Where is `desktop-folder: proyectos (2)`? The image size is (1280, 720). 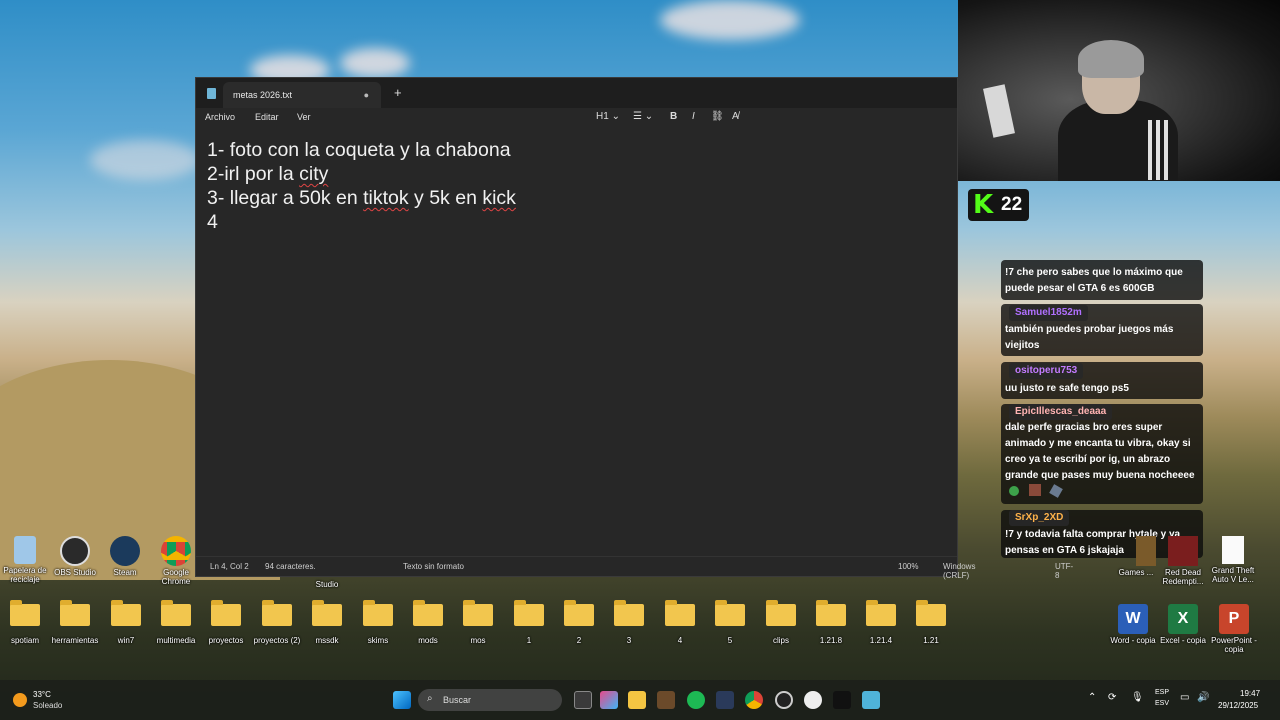
desktop-folder: proyectos (2) is located at coordinates (277, 622).